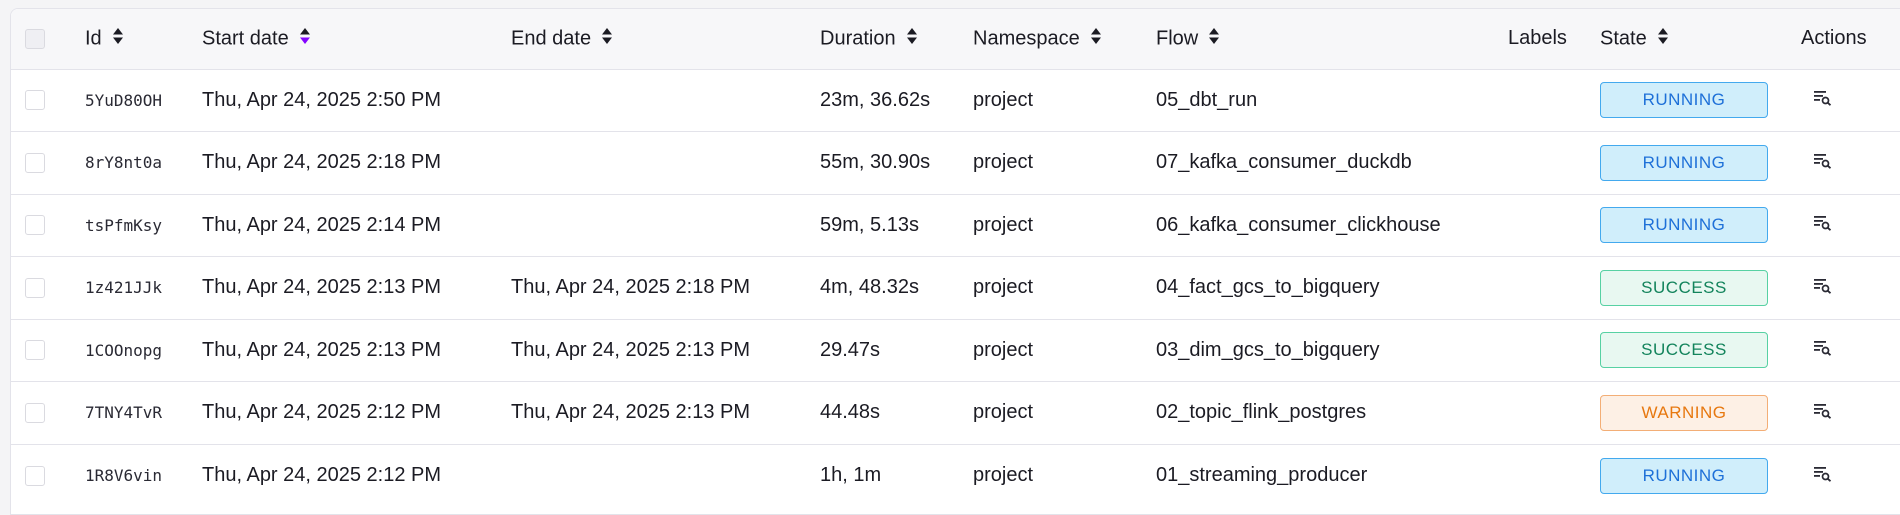  What do you see at coordinates (143, 225) in the screenshot?
I see `execution-id: tsPfmKsy` at bounding box center [143, 225].